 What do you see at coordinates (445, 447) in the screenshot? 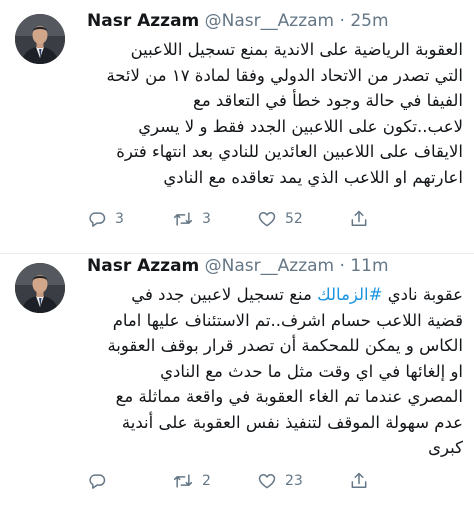
I see `tweet-text-line: كبرى` at bounding box center [445, 447].